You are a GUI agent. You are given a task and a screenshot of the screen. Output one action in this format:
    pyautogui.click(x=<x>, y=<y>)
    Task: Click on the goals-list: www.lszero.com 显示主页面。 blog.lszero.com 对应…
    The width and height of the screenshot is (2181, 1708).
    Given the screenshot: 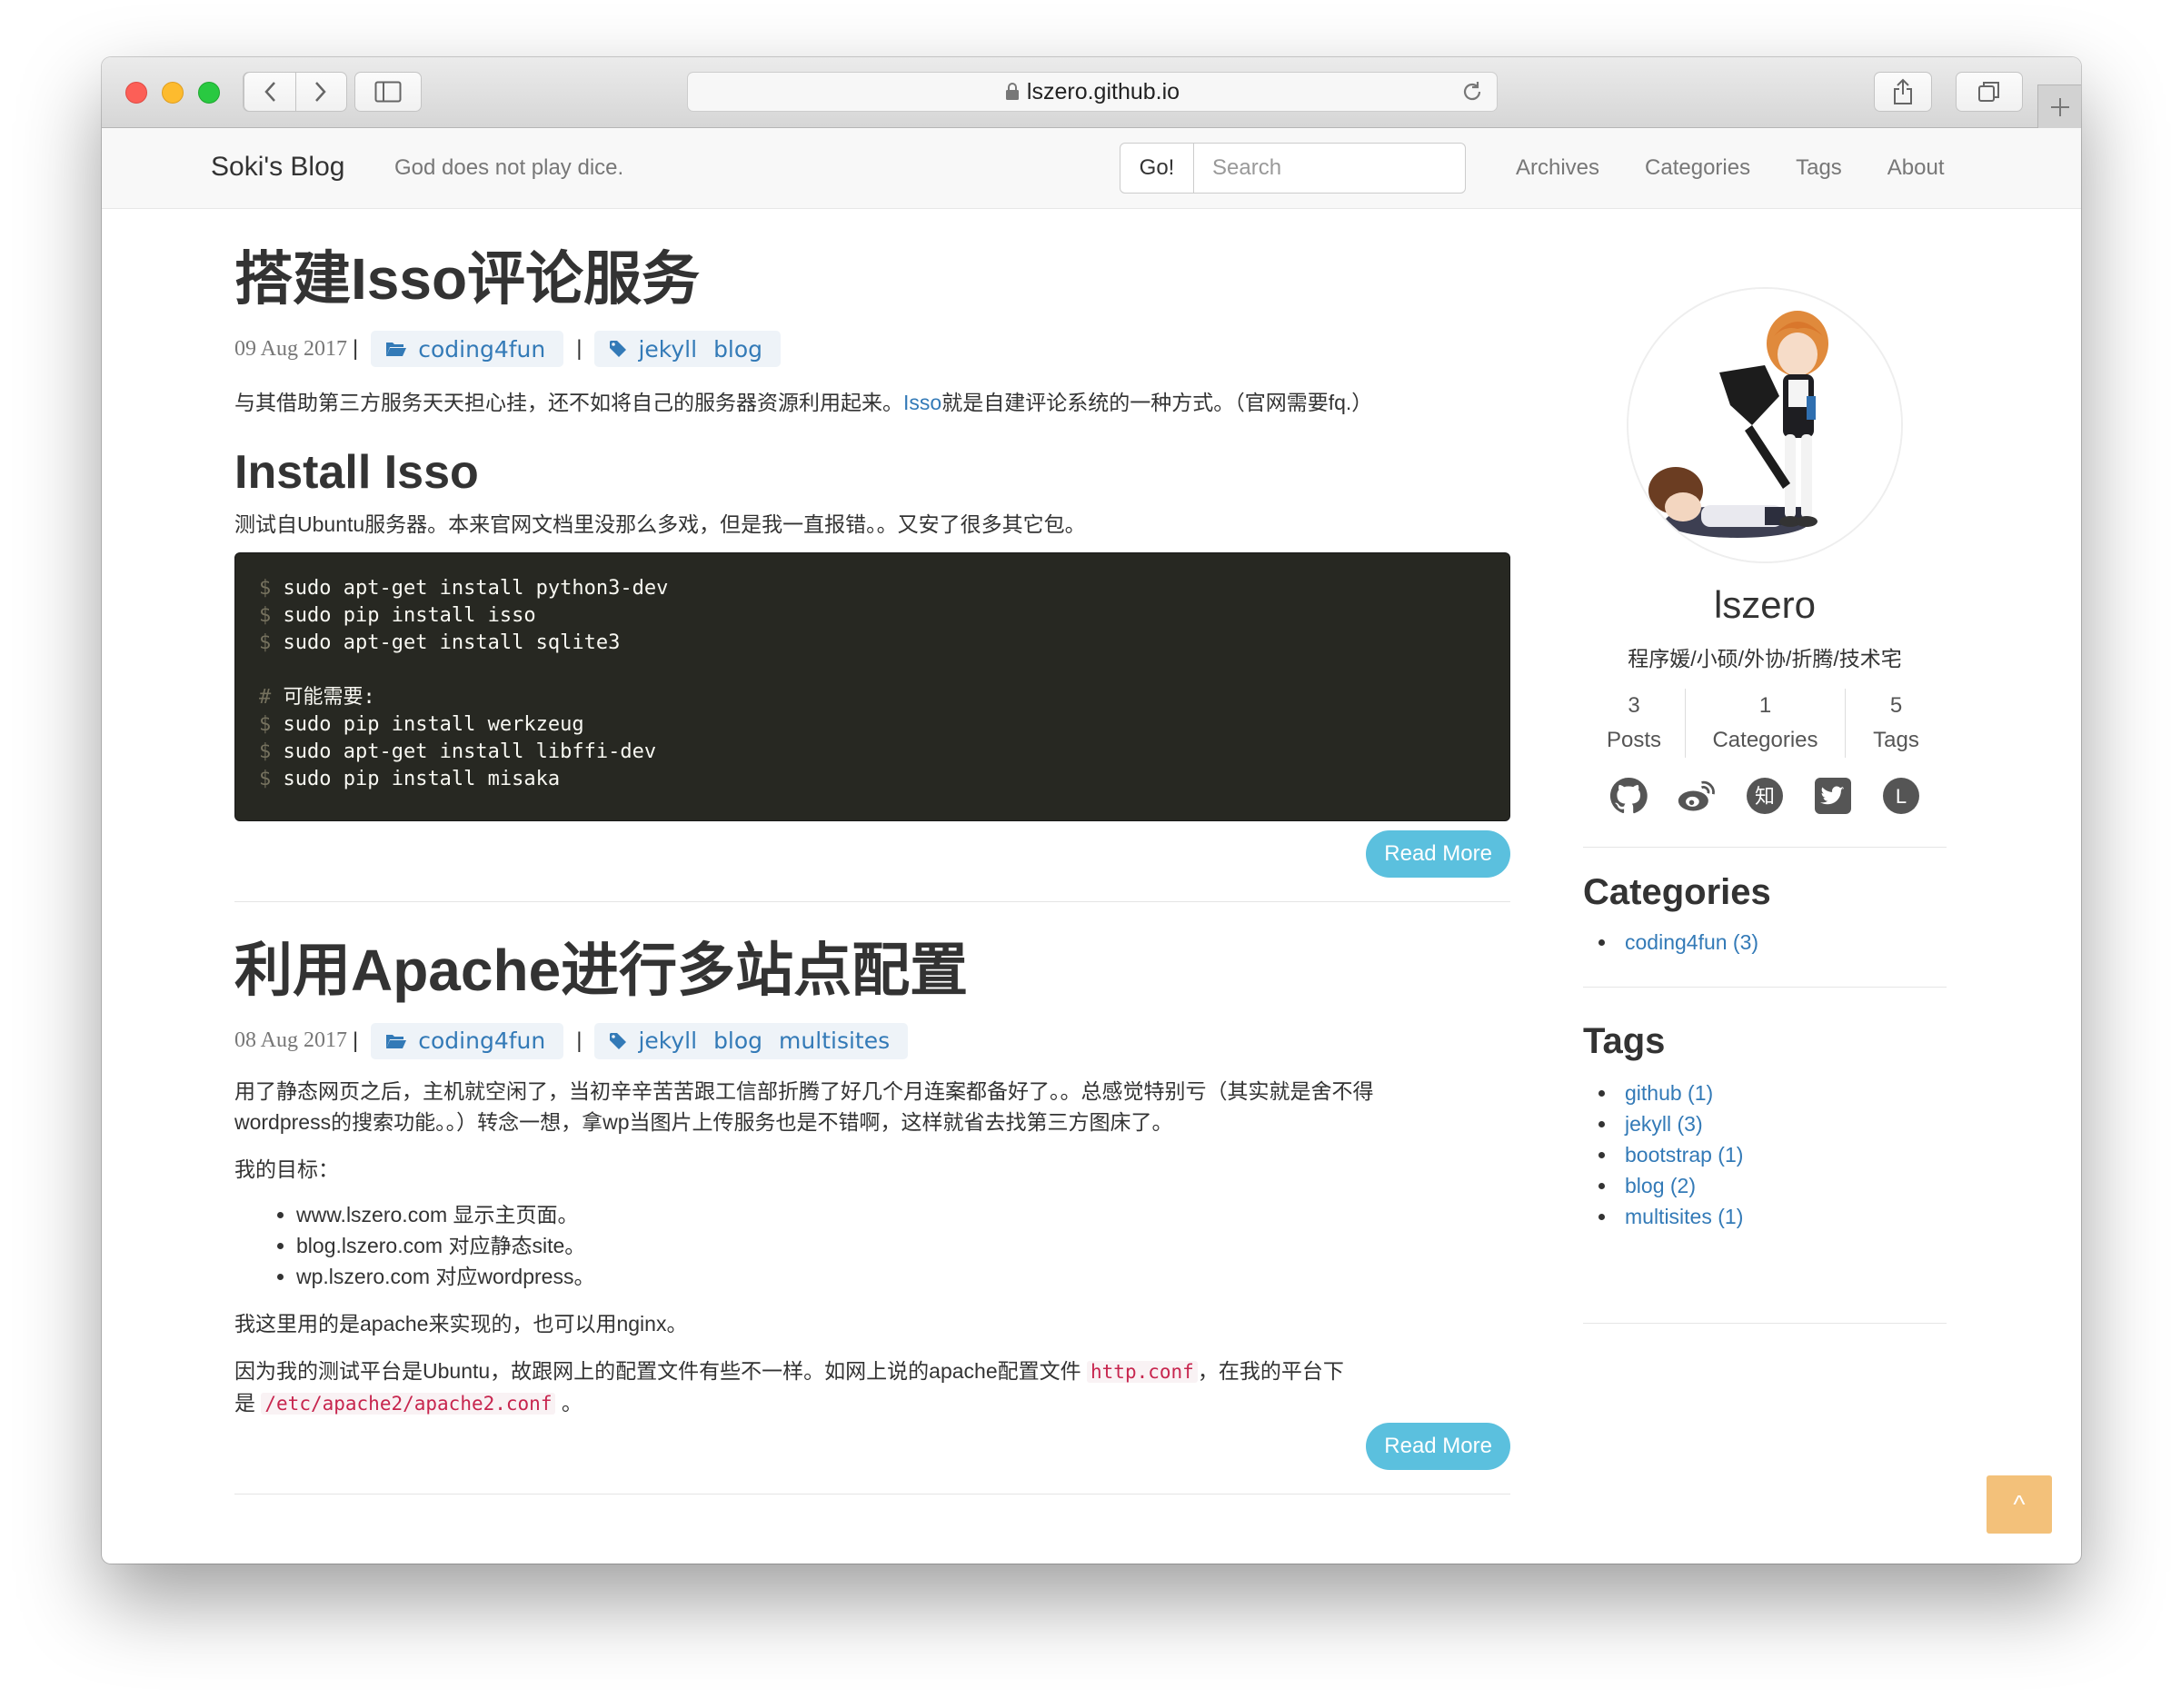 What is the action you would take?
    pyautogui.click(x=903, y=1245)
    